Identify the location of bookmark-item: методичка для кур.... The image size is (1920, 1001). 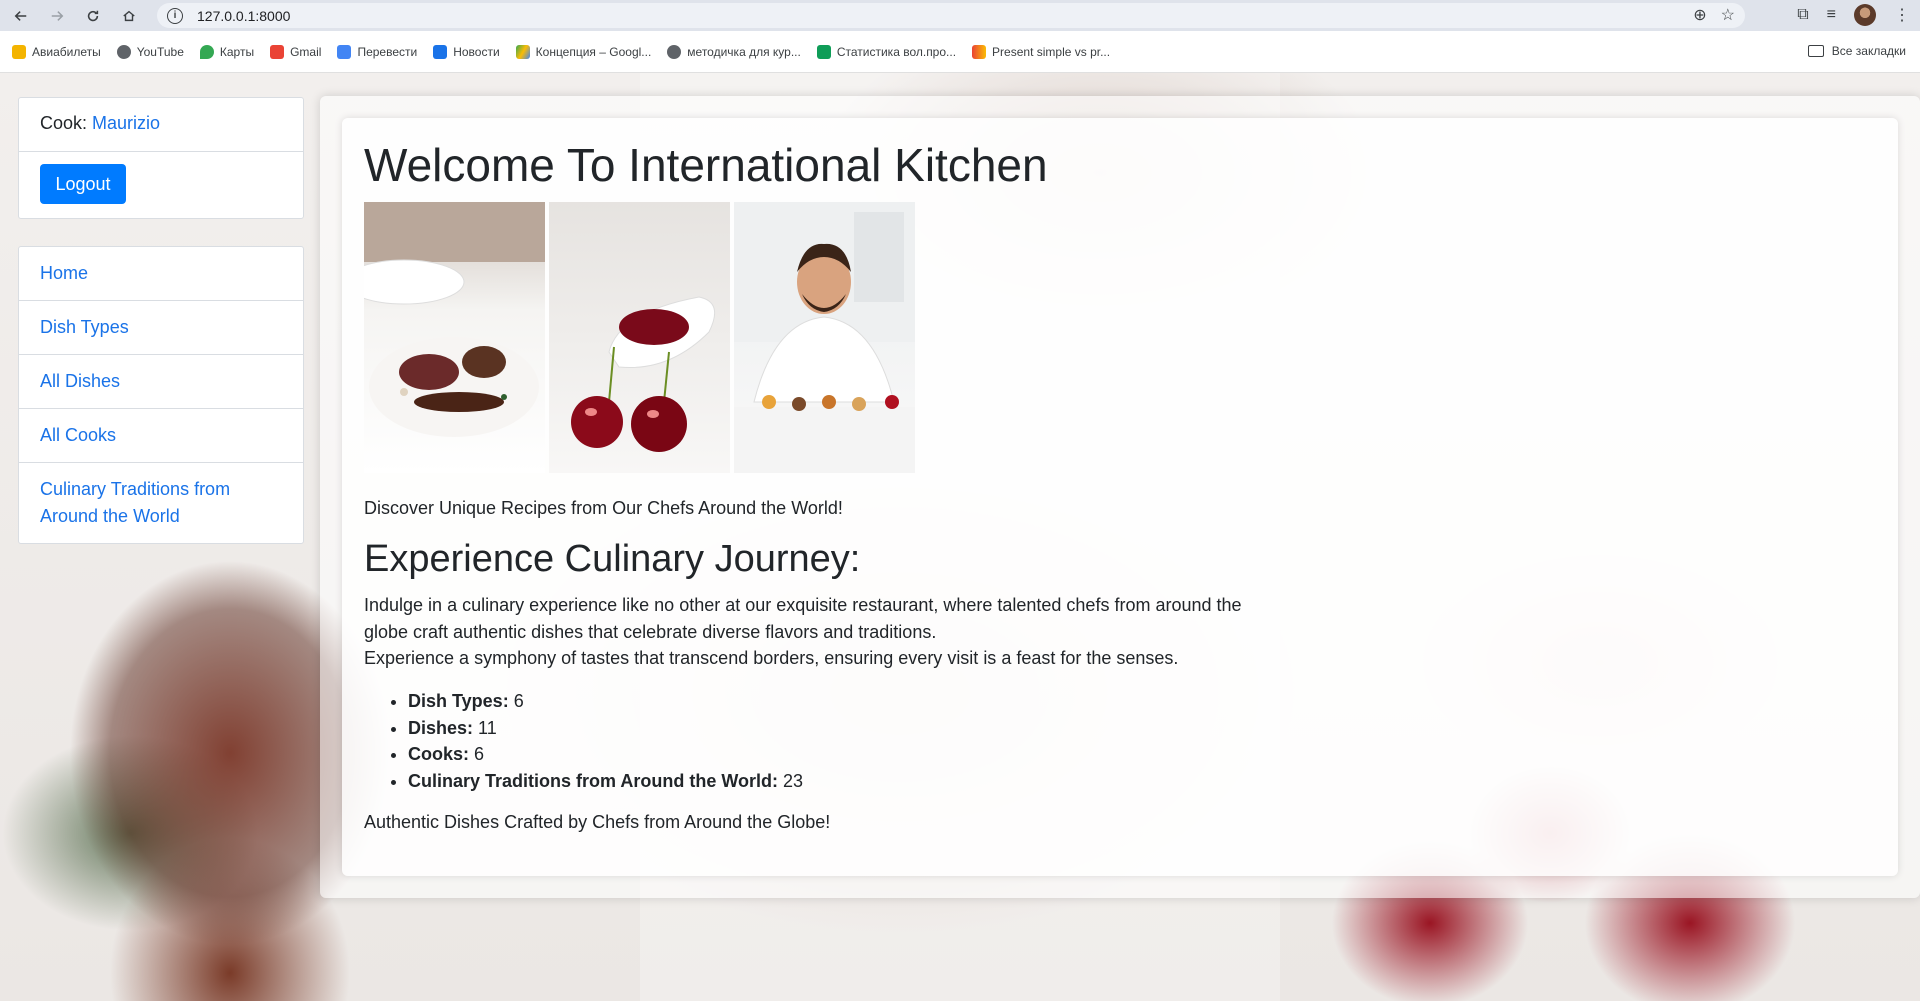
(734, 51).